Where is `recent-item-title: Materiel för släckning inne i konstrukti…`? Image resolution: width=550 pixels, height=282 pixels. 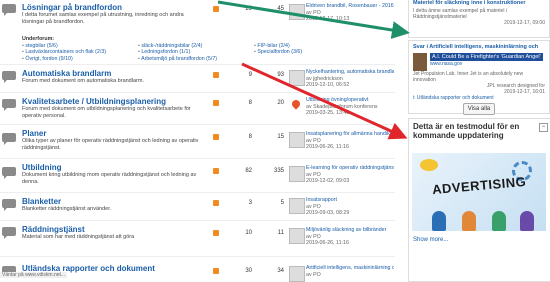 recent-item-title: Materiel för släckning inne i konstrukti… is located at coordinates (479, 3).